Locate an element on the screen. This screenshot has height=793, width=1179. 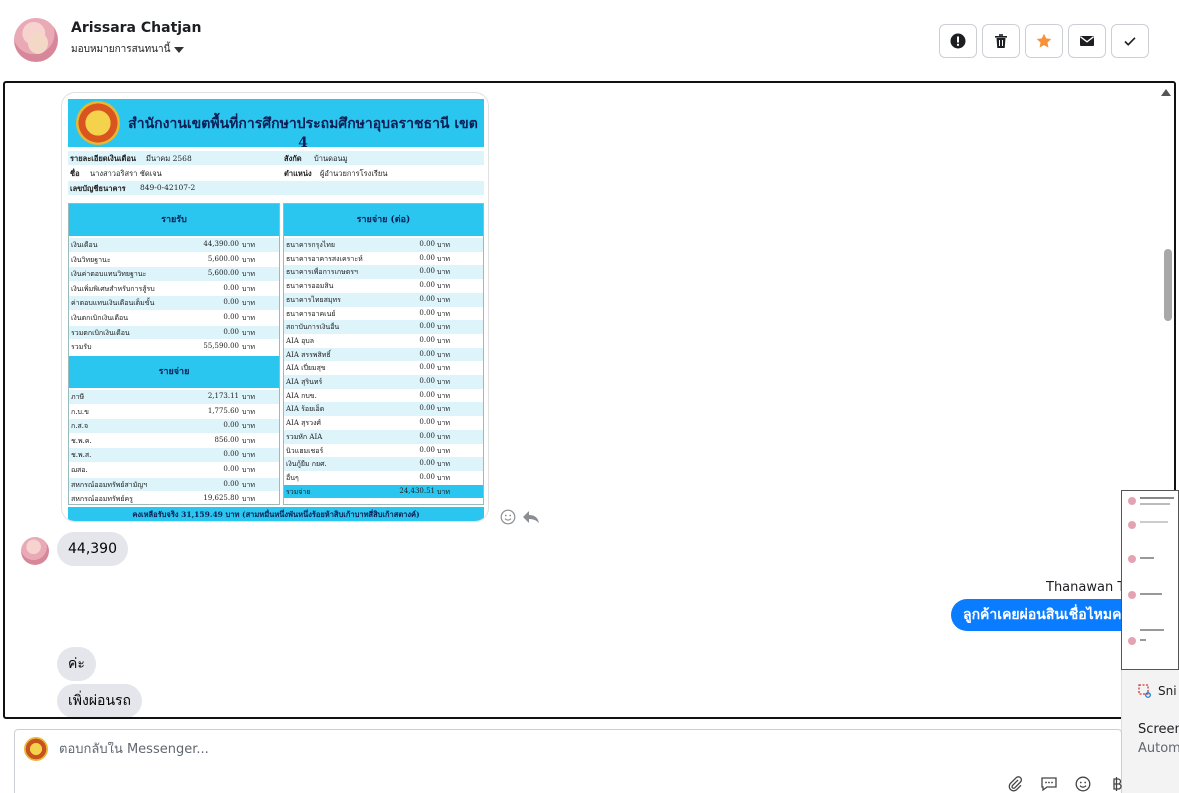
row-label: ช.พ.ค. is located at coordinates (81, 440).